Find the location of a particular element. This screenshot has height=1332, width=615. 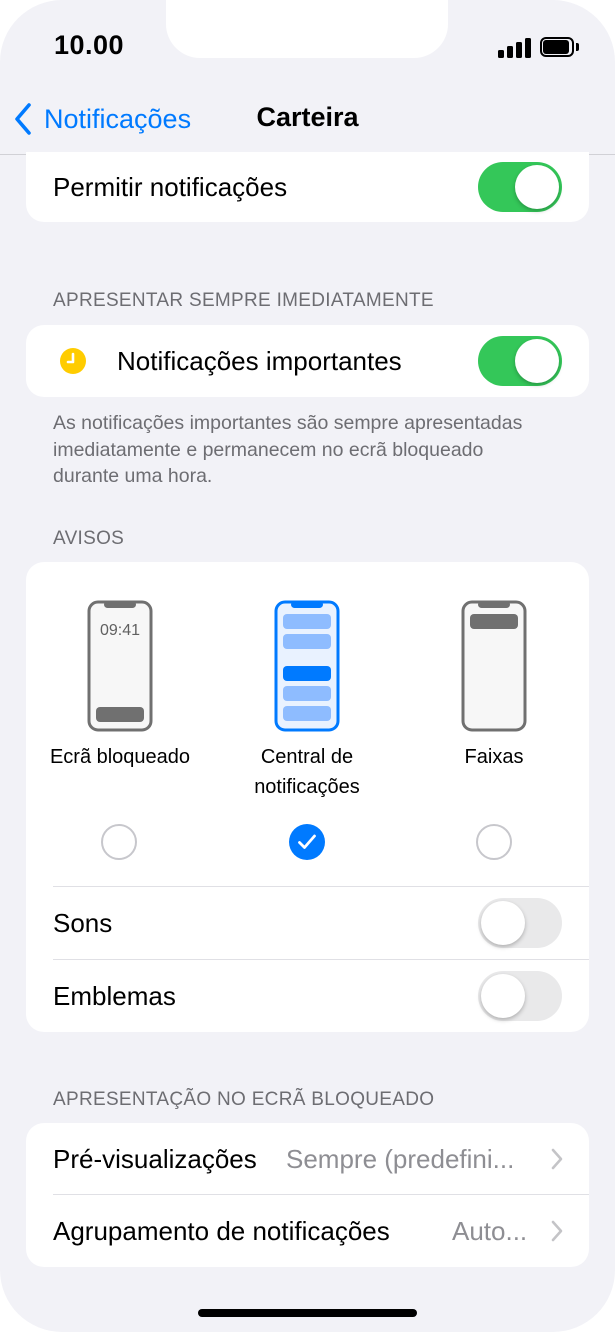

page-title: Carteira is located at coordinates (307, 117).